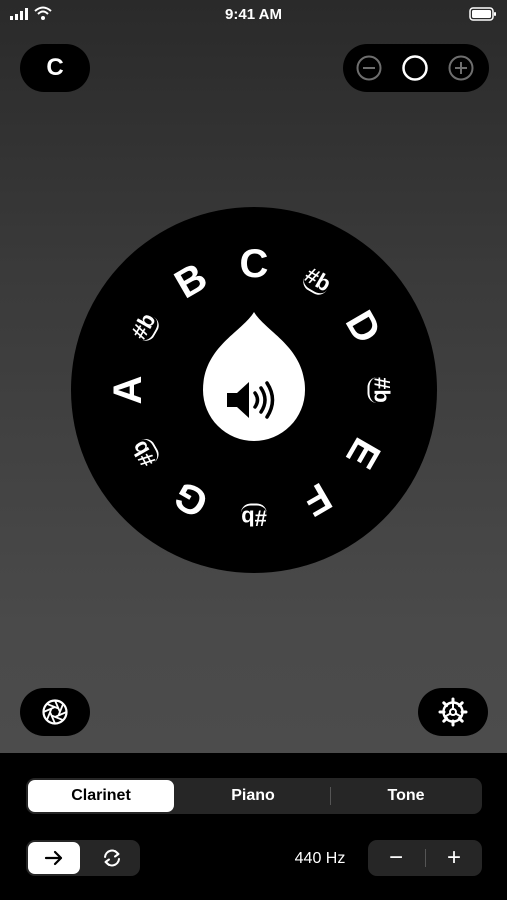 Image resolution: width=507 pixels, height=900 pixels. I want to click on tab-piano-label: Piano, so click(253, 795).